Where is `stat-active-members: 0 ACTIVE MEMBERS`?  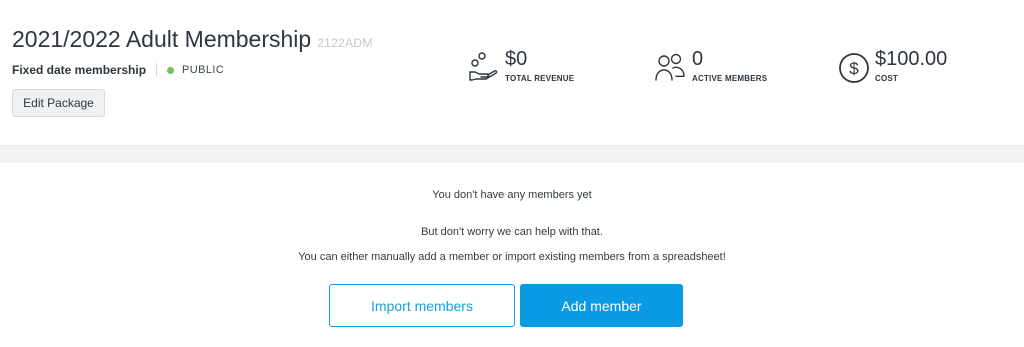
stat-active-members: 0 ACTIVE MEMBERS is located at coordinates (710, 66).